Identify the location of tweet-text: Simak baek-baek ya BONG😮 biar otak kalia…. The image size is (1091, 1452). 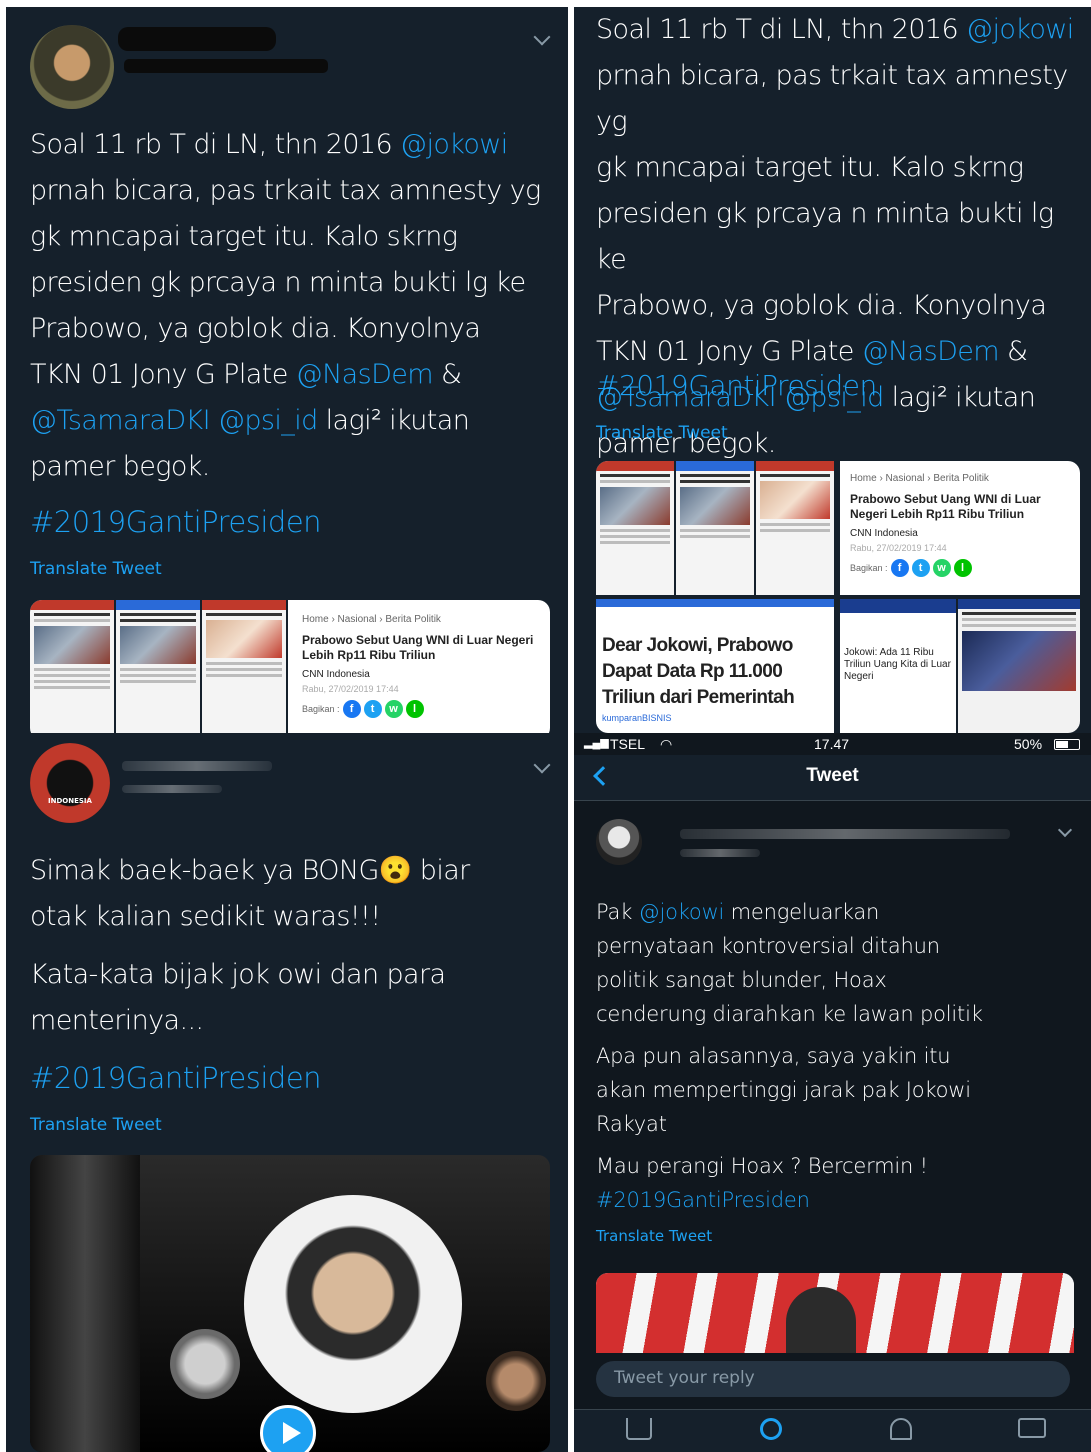
(250, 945).